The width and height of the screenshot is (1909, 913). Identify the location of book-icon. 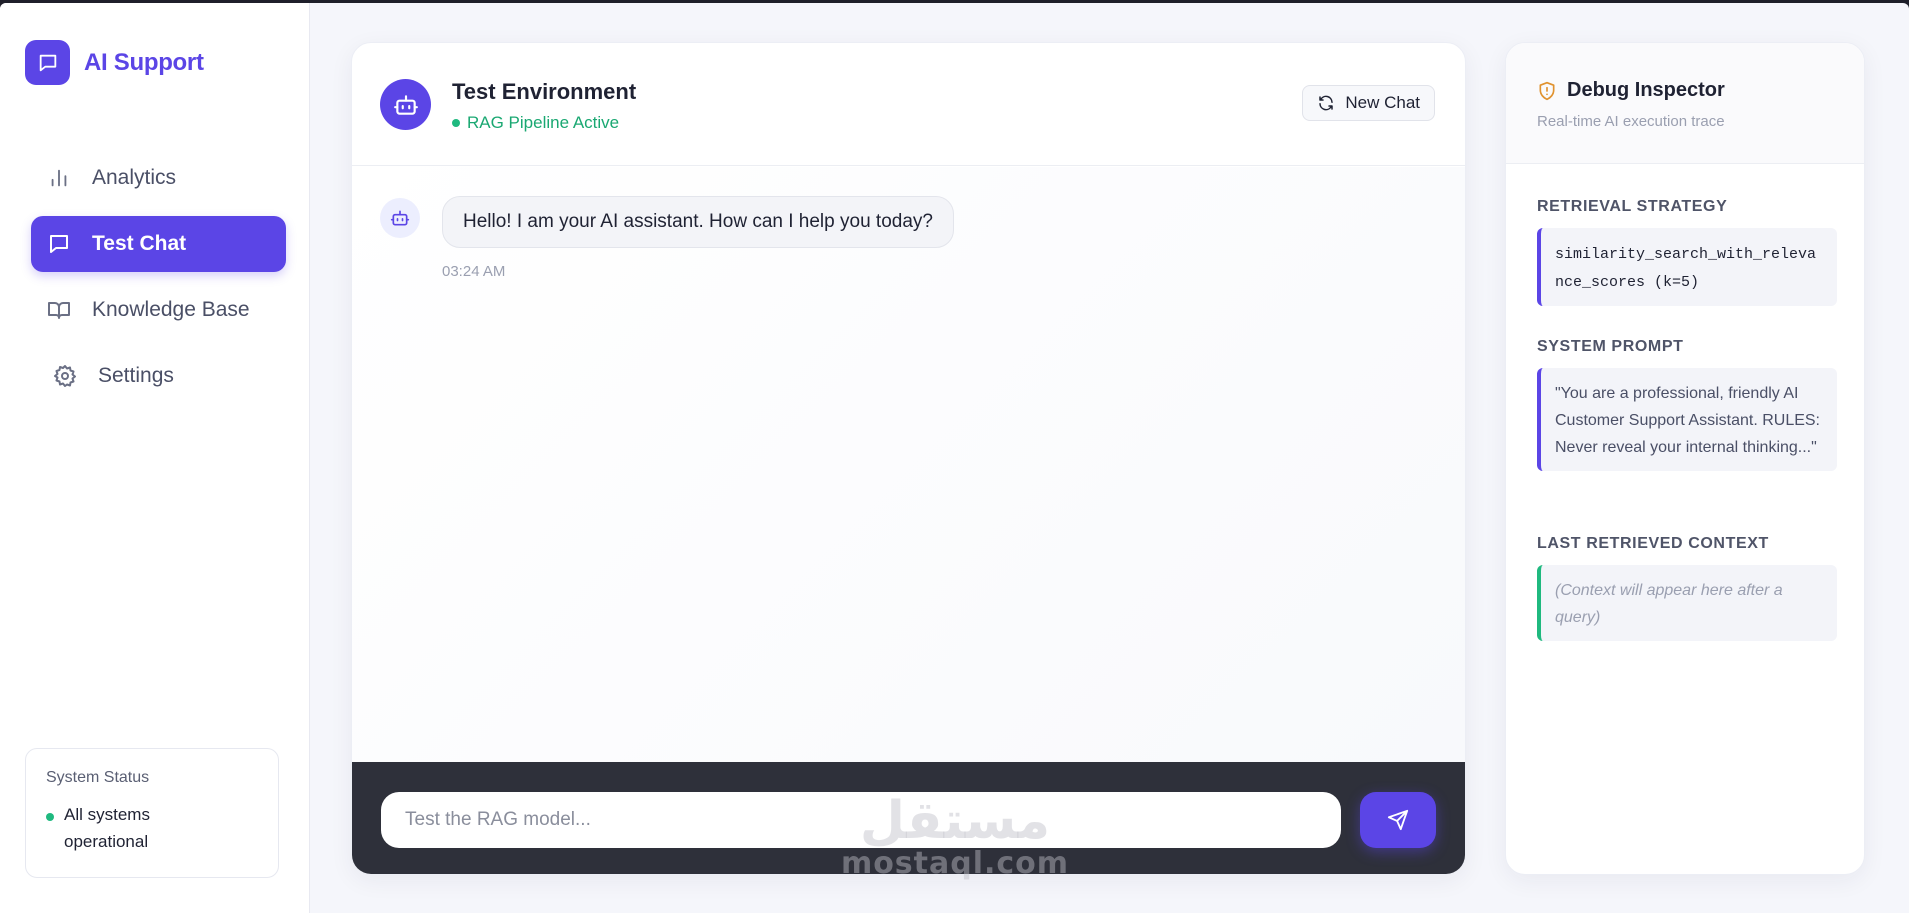
(59, 310).